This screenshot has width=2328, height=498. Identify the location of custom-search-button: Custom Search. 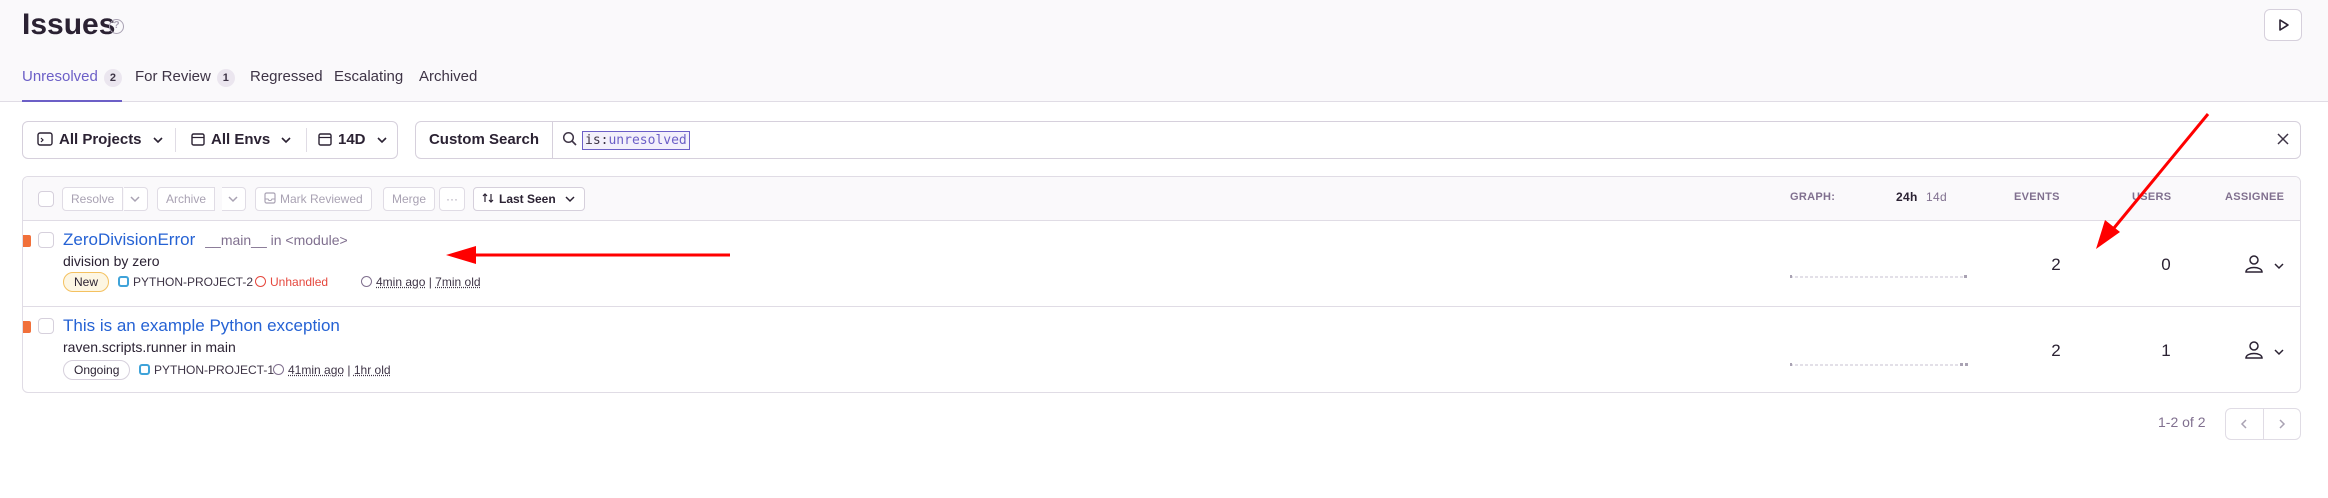
(484, 140).